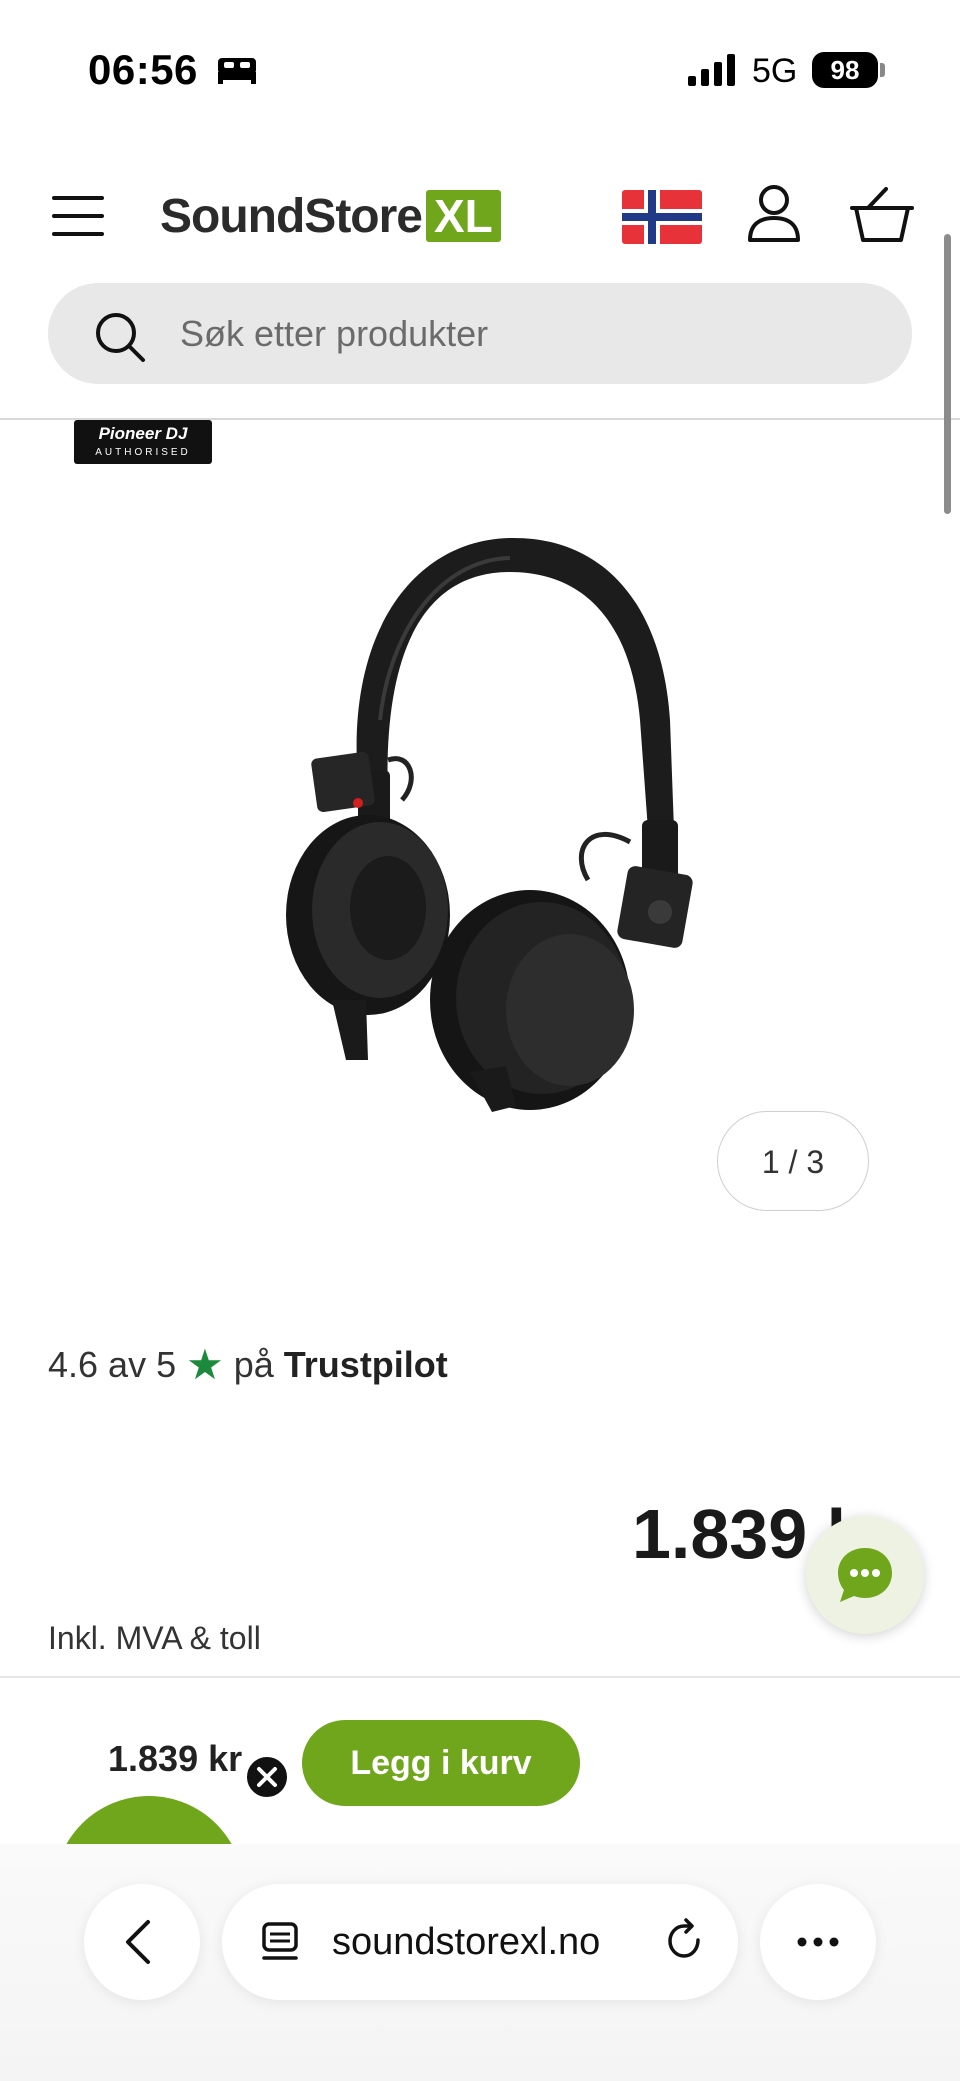 This screenshot has width=960, height=2081. I want to click on product-image-headphones, so click(485, 820).